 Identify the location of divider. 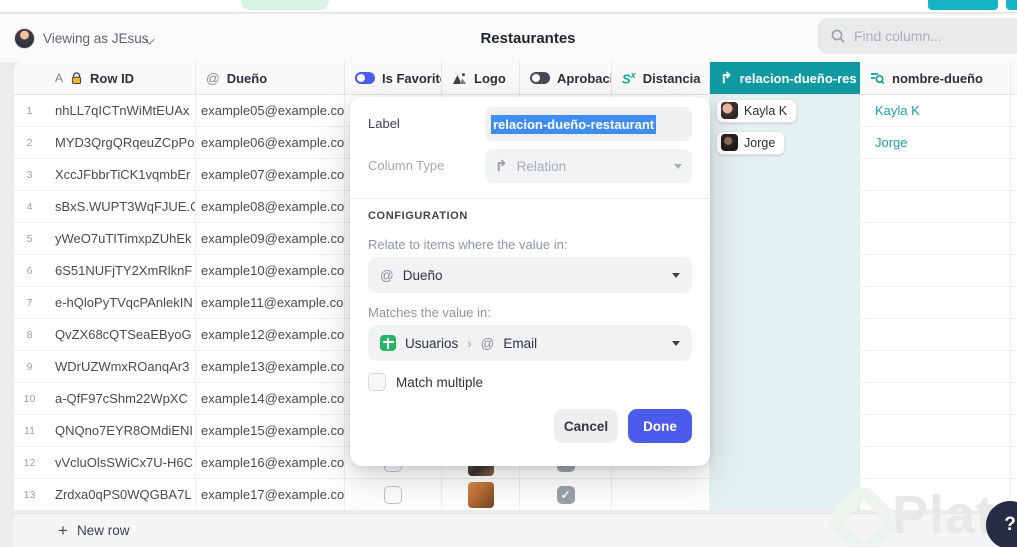
(530, 198).